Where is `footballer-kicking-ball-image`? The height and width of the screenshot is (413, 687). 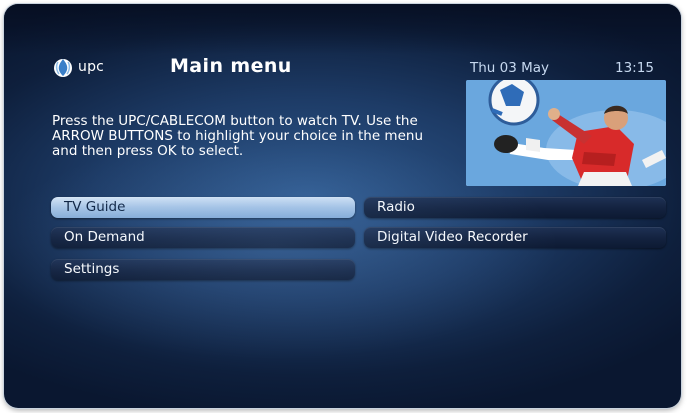 footballer-kicking-ball-image is located at coordinates (566, 133).